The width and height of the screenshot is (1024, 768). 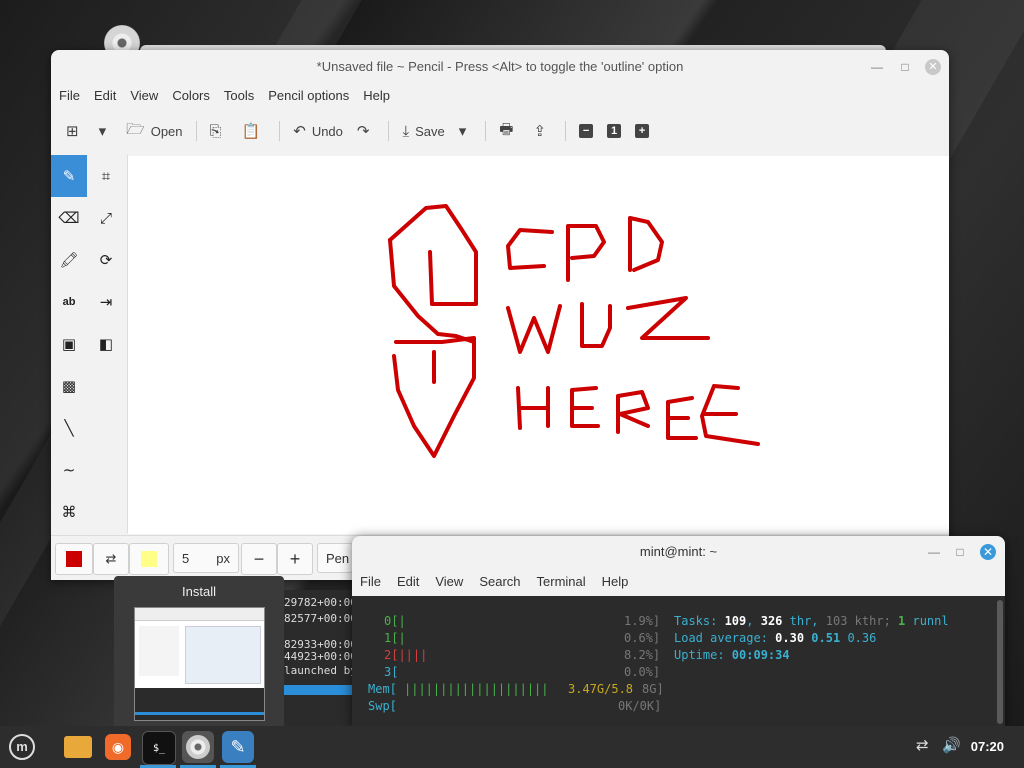 I want to click on save-dropdown-button: ▾, so click(x=466, y=131).